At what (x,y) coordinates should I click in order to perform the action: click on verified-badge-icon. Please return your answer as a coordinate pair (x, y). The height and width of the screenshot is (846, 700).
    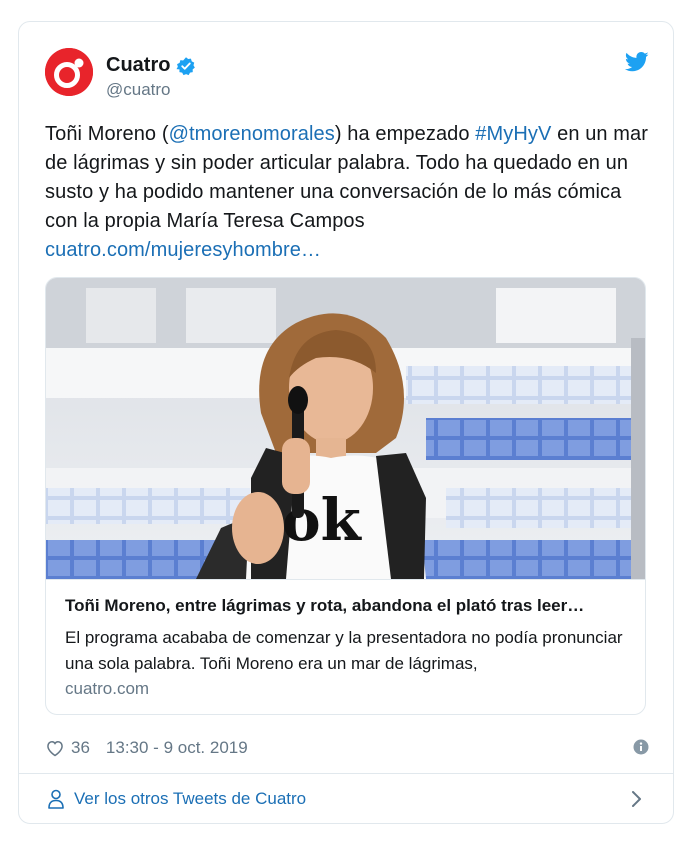
    Looking at the image, I should click on (186, 65).